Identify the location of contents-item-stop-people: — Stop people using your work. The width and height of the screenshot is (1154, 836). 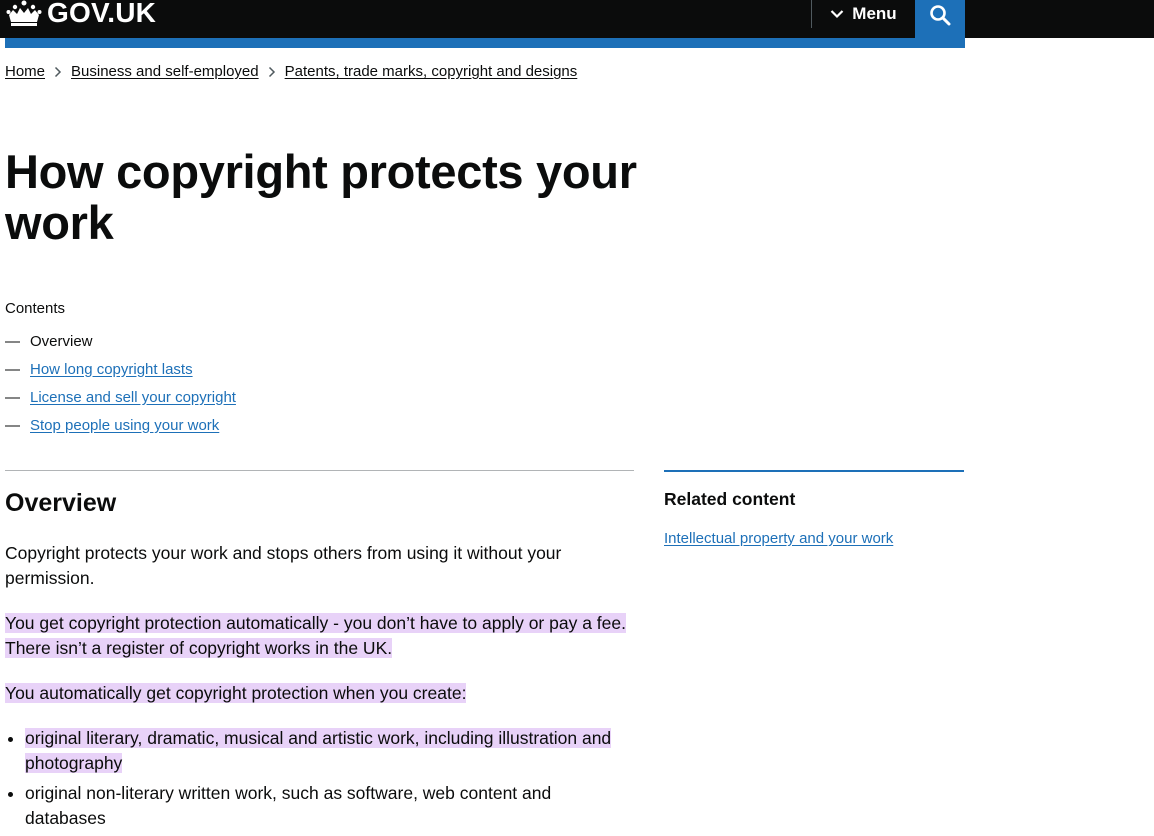
(120, 425).